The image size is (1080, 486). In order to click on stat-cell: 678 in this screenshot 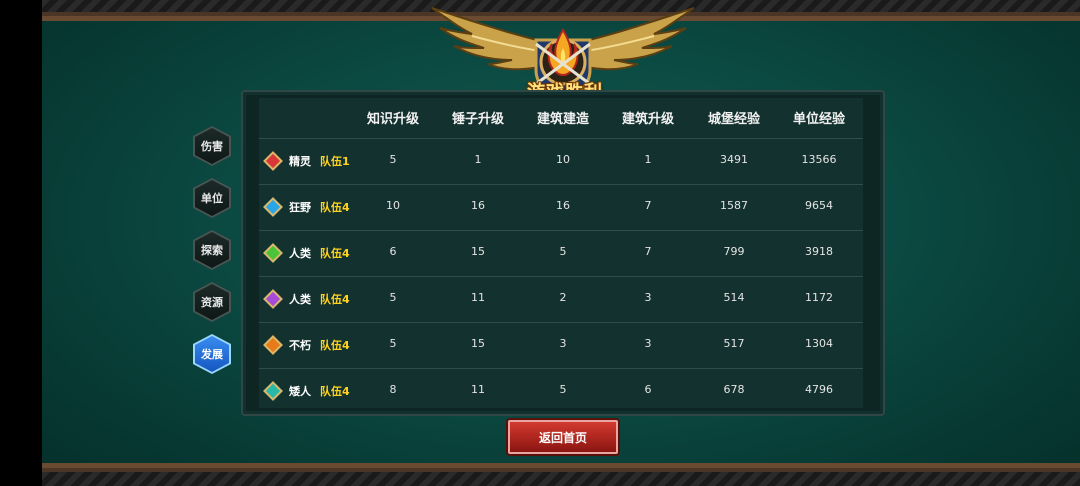, I will do `click(734, 389)`.